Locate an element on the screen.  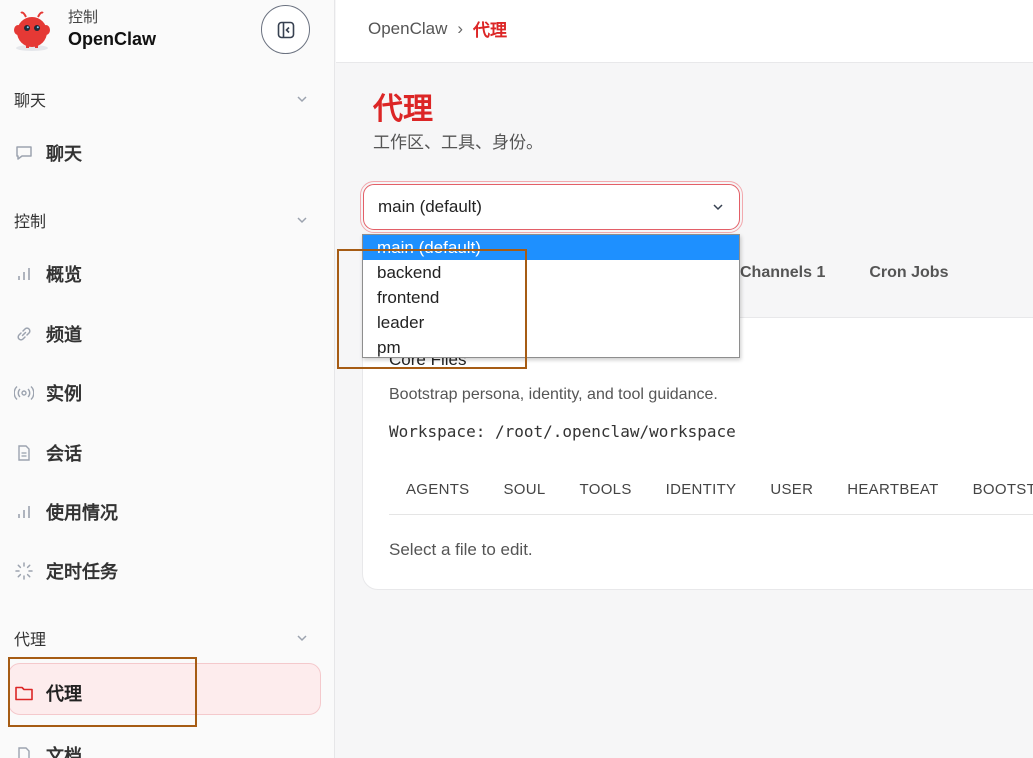
highlight-box-sidebar-agents is located at coordinates (102, 692).